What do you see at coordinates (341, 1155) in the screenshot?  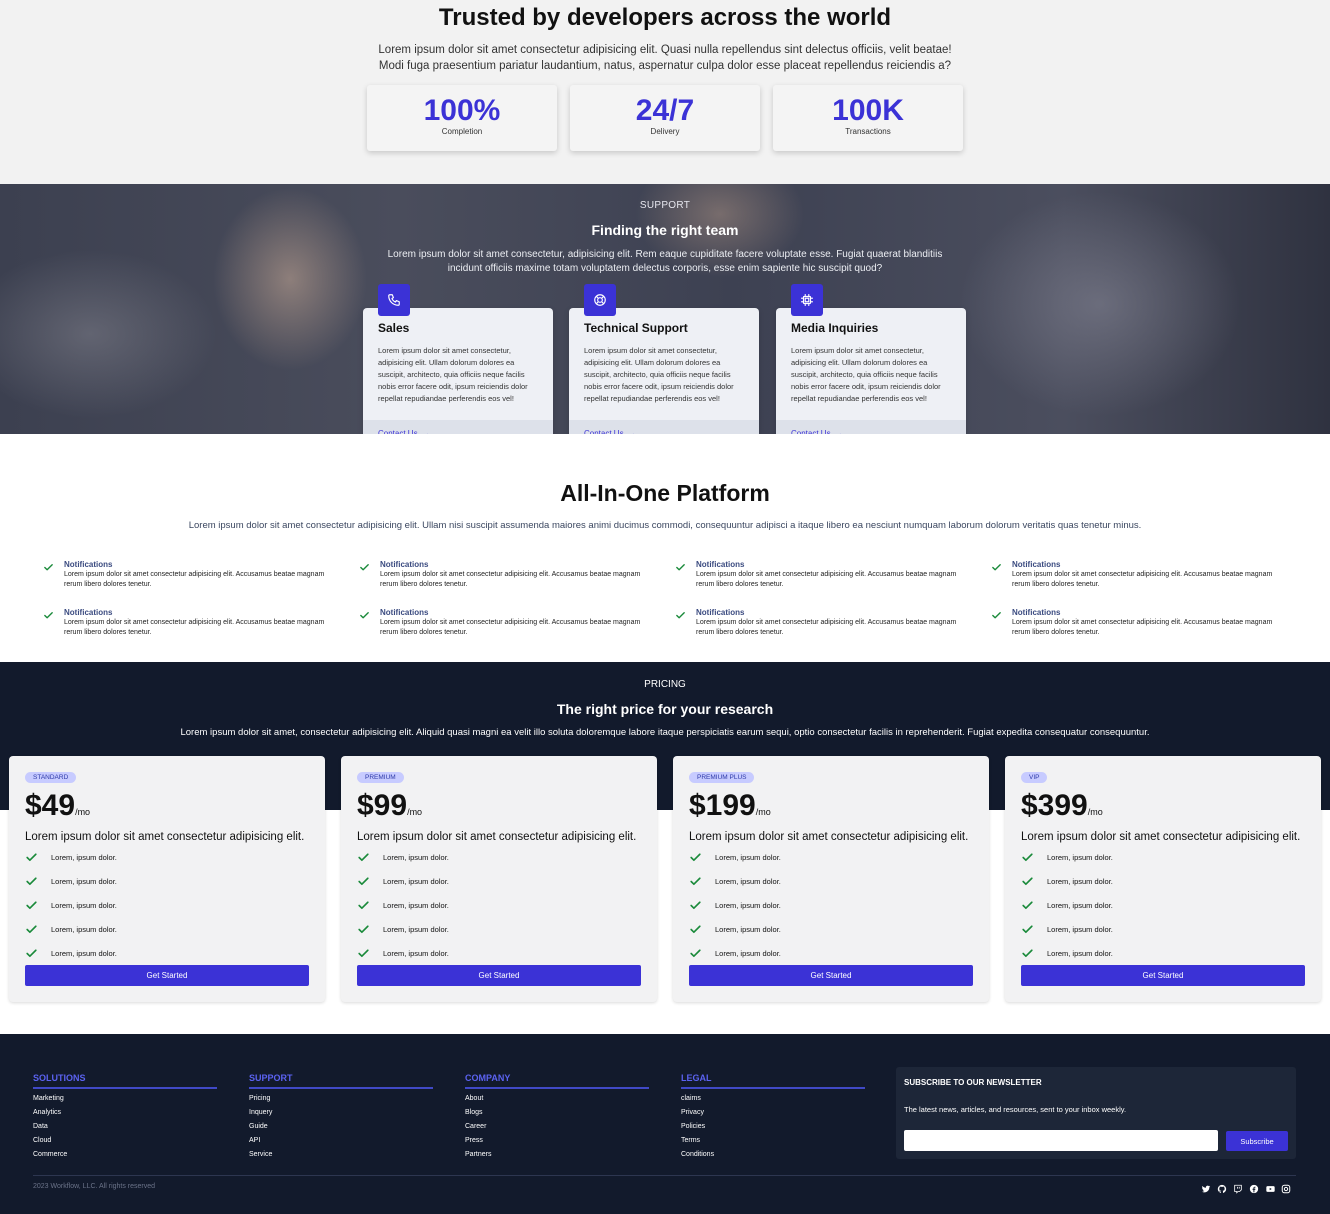 I see `footer-link: Service` at bounding box center [341, 1155].